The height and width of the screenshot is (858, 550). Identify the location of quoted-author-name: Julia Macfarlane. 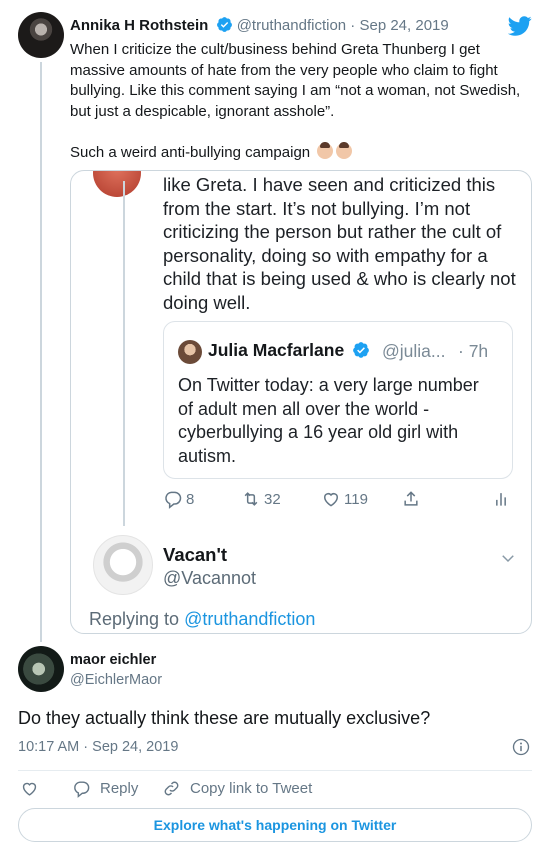
(289, 350).